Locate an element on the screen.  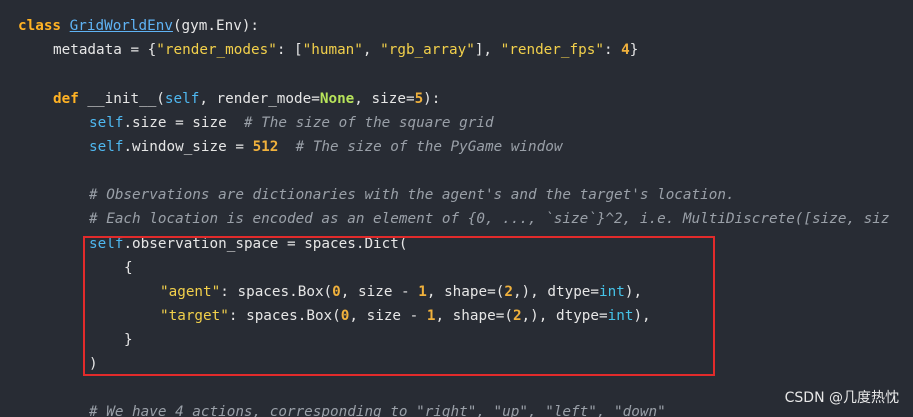
code-text: ], is located at coordinates (487, 50).